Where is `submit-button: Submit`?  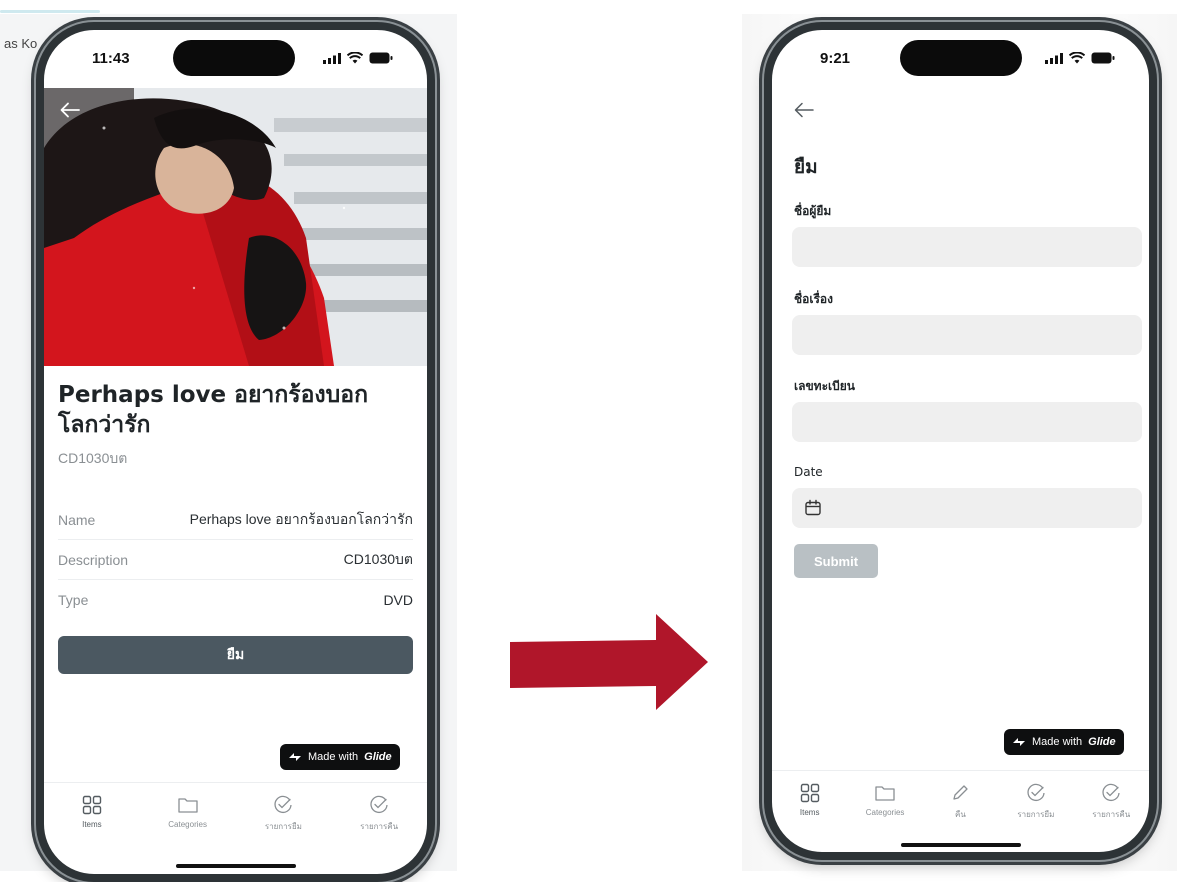 submit-button: Submit is located at coordinates (836, 561).